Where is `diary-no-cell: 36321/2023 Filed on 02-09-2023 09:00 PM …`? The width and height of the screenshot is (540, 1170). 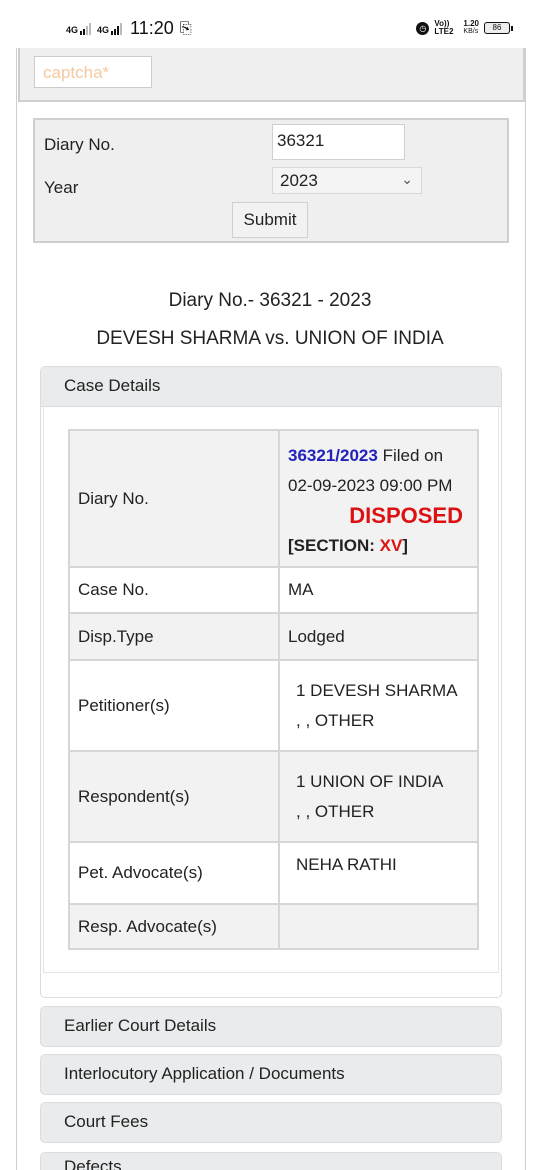
diary-no-cell: 36321/2023 Filed on 02-09-2023 09:00 PM … is located at coordinates (378, 498).